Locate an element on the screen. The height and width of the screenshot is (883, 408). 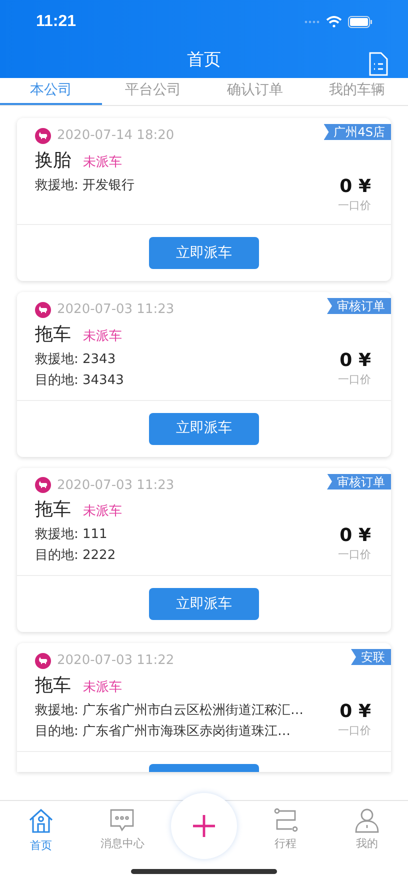
chat-icon is located at coordinates (122, 820).